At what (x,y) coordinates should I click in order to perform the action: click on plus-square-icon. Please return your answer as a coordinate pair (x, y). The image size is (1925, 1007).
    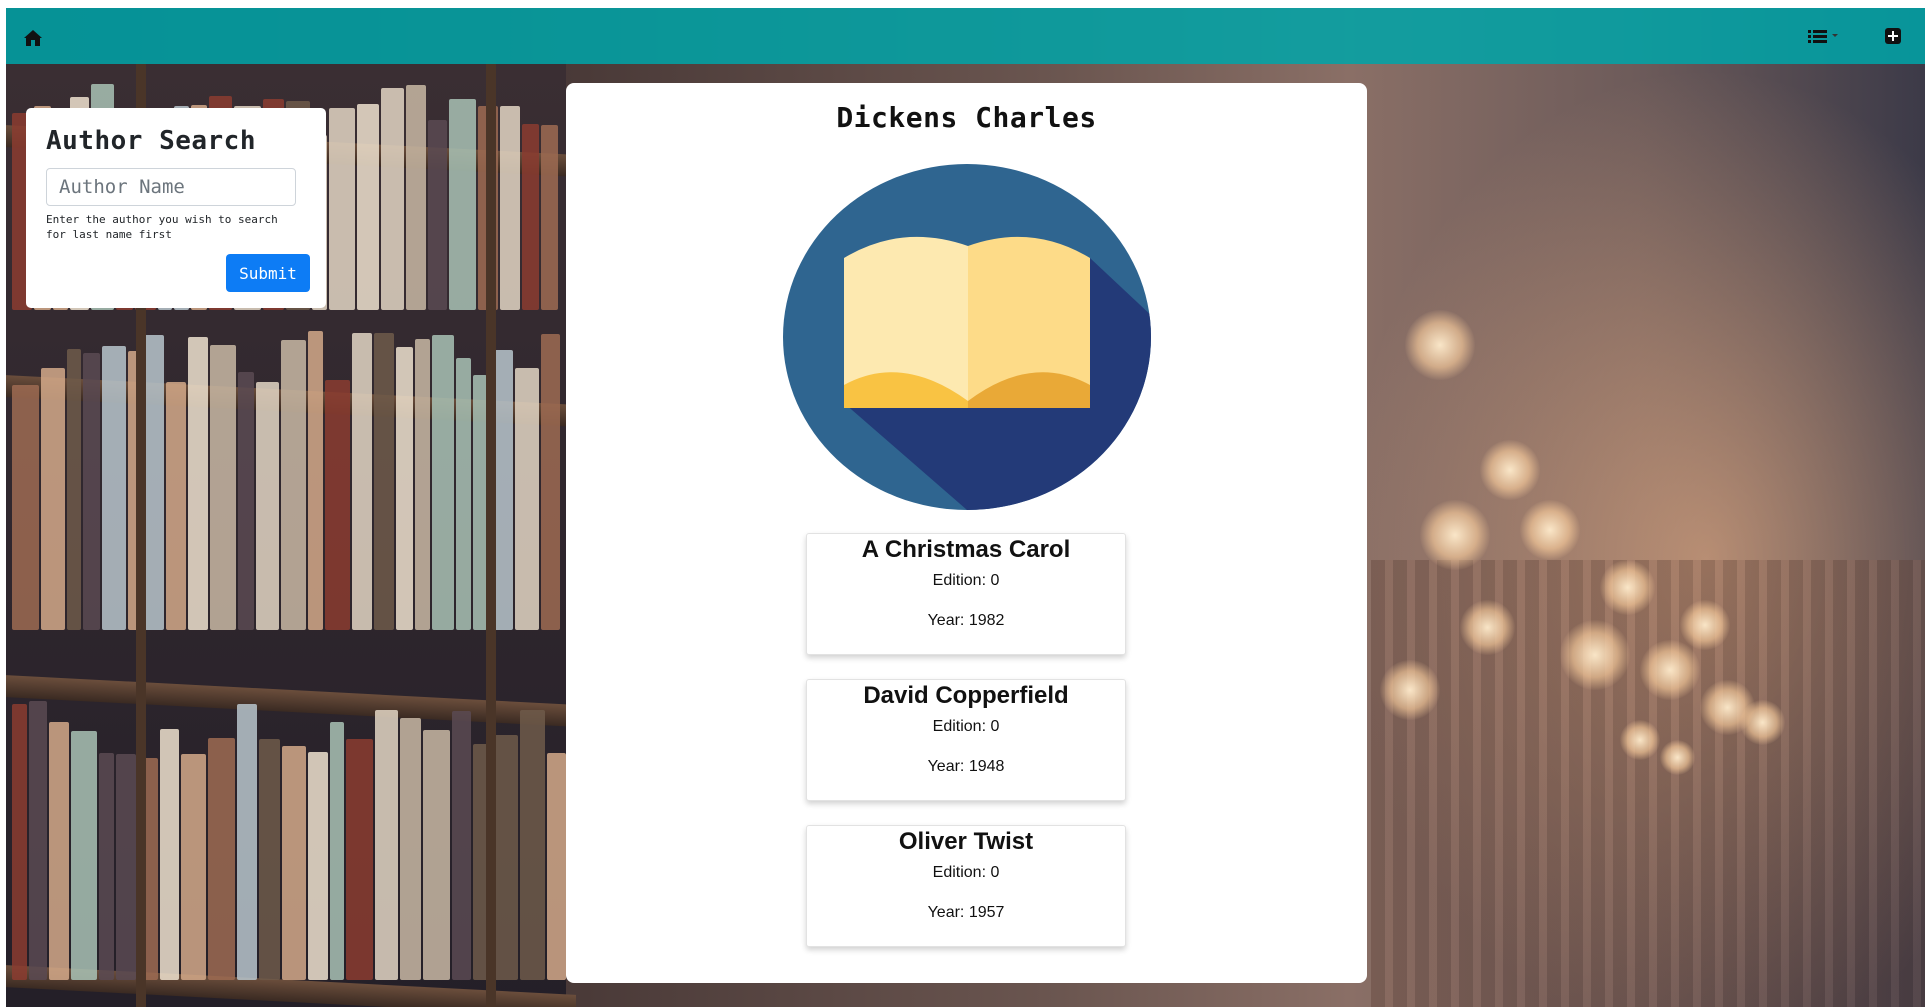
    Looking at the image, I should click on (1893, 36).